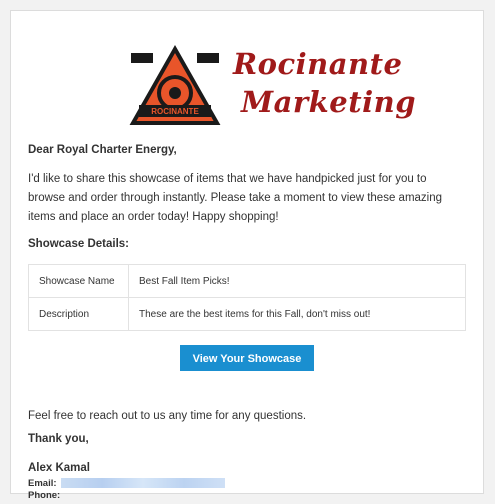 The image size is (495, 504). I want to click on table-row: Showcase Name Best Fall Item Picks!, so click(247, 281).